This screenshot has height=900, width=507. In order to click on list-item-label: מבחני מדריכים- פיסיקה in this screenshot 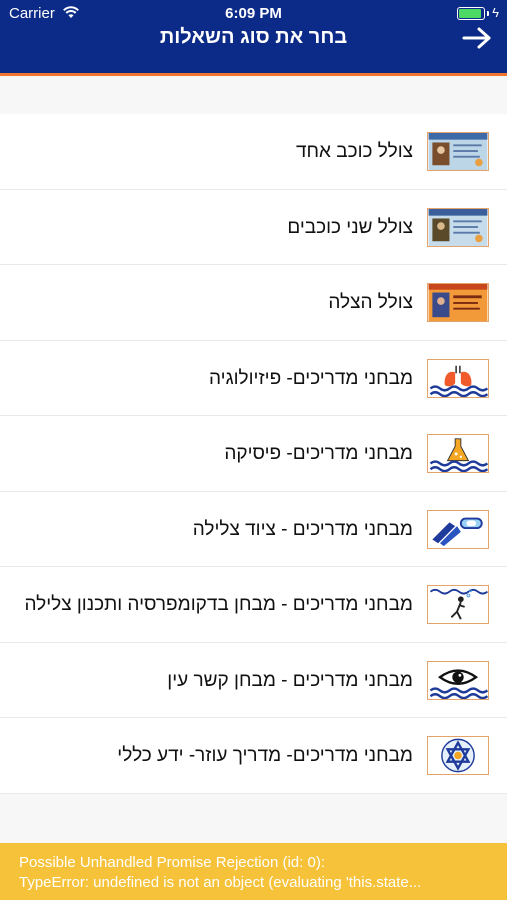, I will do `click(318, 453)`.